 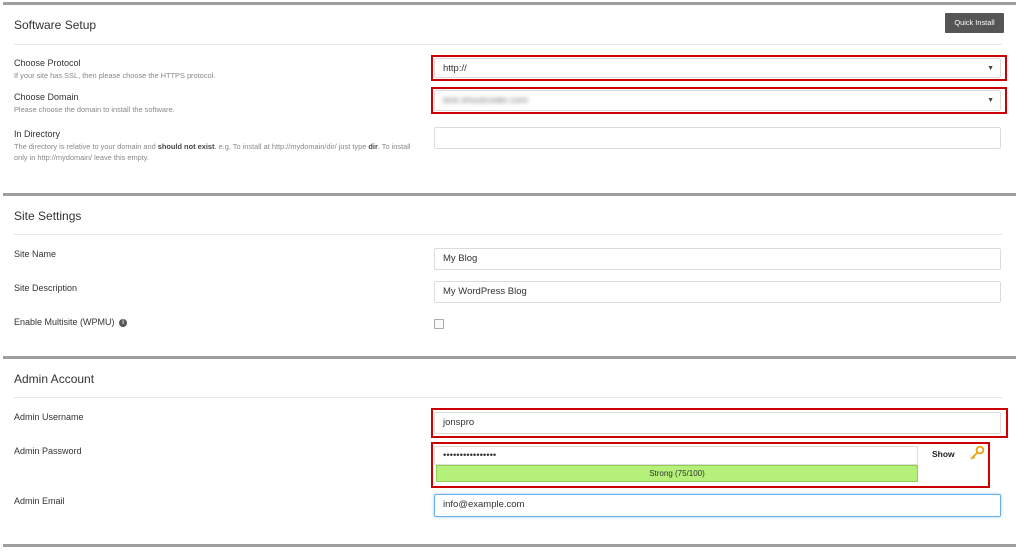 I want to click on site-name-input: My Blog, so click(x=717, y=259).